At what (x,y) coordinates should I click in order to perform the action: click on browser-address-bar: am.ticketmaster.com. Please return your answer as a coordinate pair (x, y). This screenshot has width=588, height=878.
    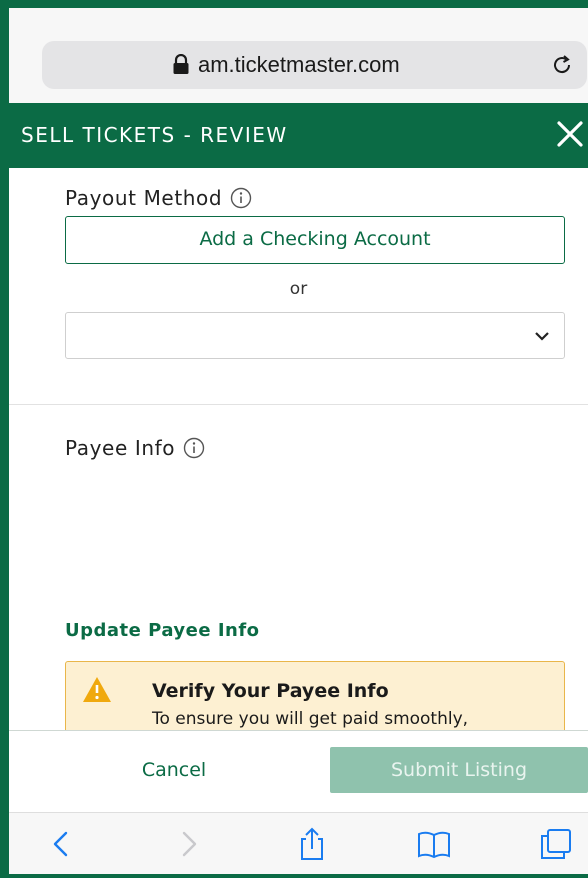
    Looking at the image, I should click on (298, 55).